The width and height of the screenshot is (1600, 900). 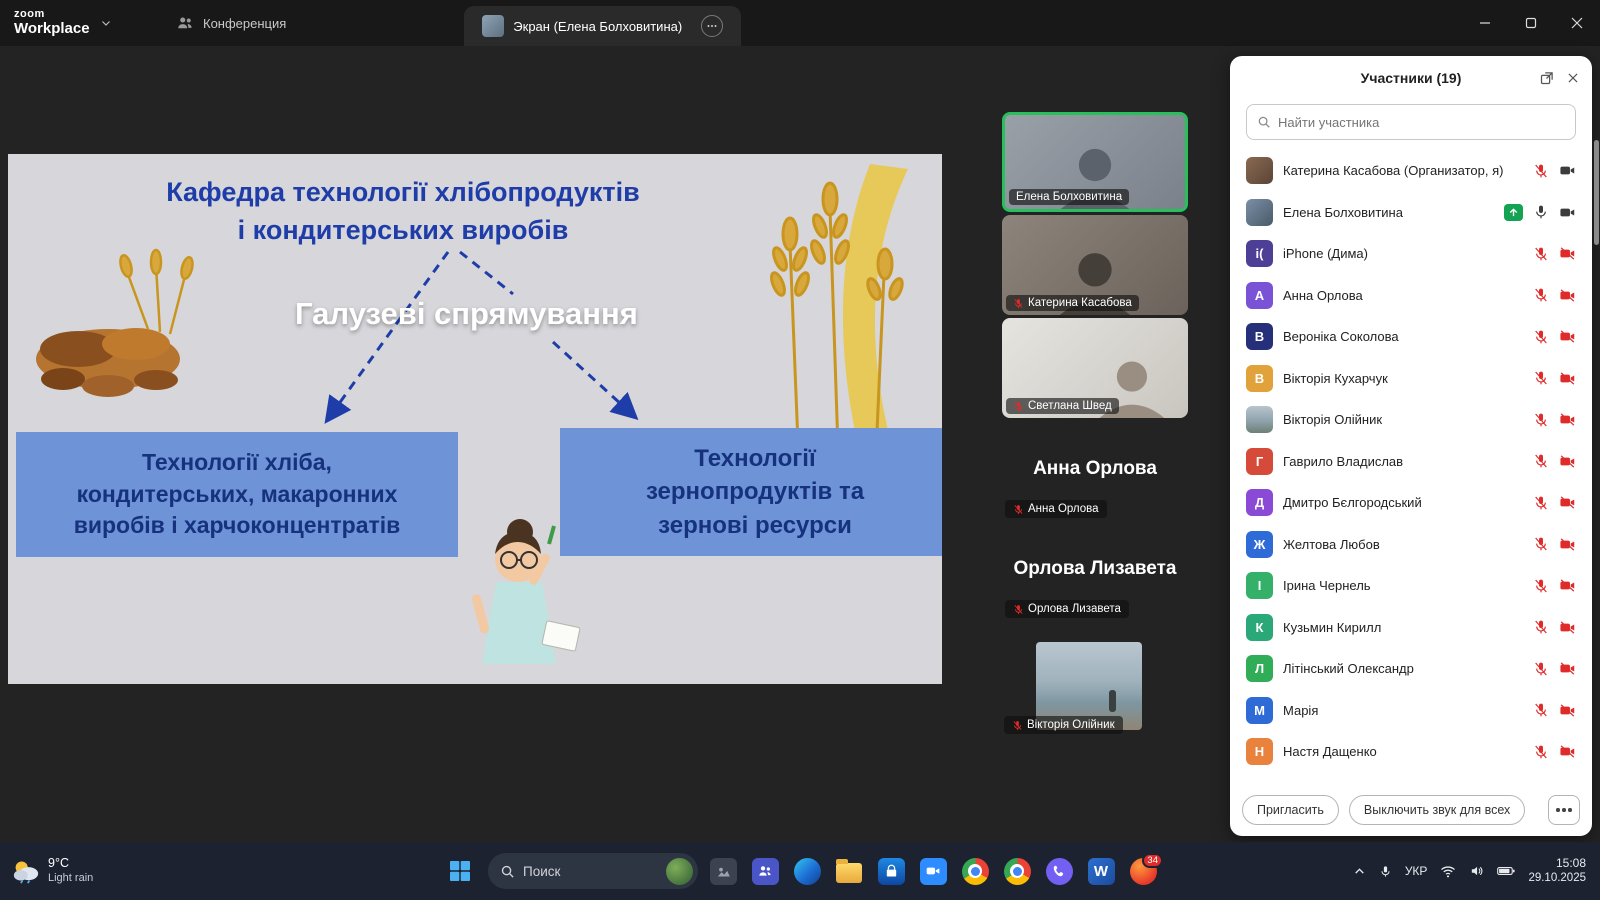 I want to click on arrow-to-right-box, so click(x=595, y=380).